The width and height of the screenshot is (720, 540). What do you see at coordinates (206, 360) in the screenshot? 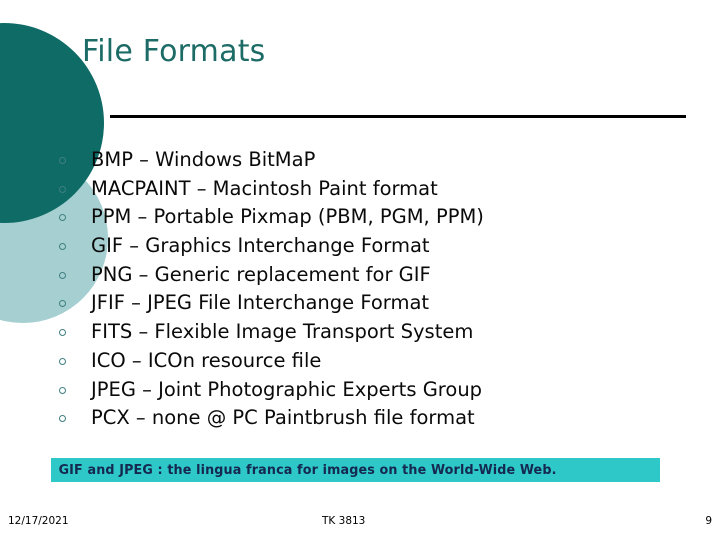
I see `list-item-label: ICO – ICOn resource file` at bounding box center [206, 360].